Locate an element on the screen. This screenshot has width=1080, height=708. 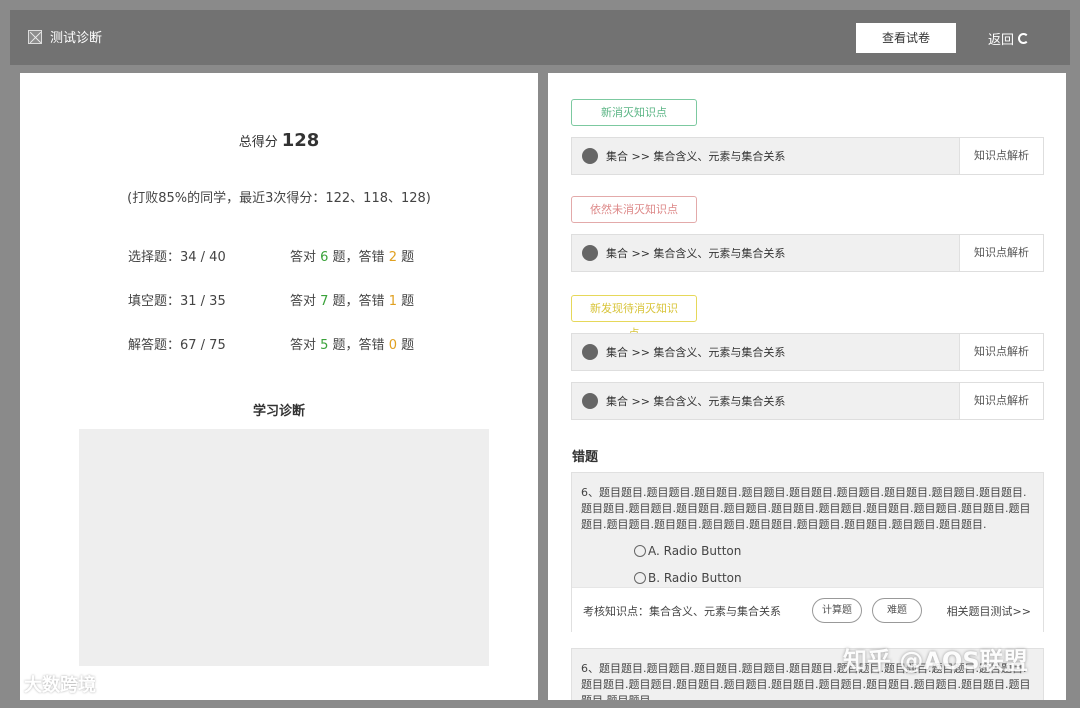
option-a-label: A. Radio Button is located at coordinates (695, 551).